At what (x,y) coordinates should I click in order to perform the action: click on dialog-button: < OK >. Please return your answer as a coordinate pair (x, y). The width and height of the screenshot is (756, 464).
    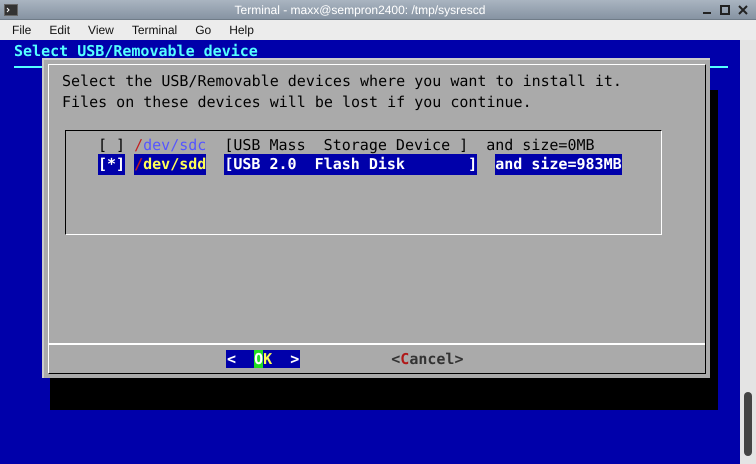
    Looking at the image, I should click on (263, 359).